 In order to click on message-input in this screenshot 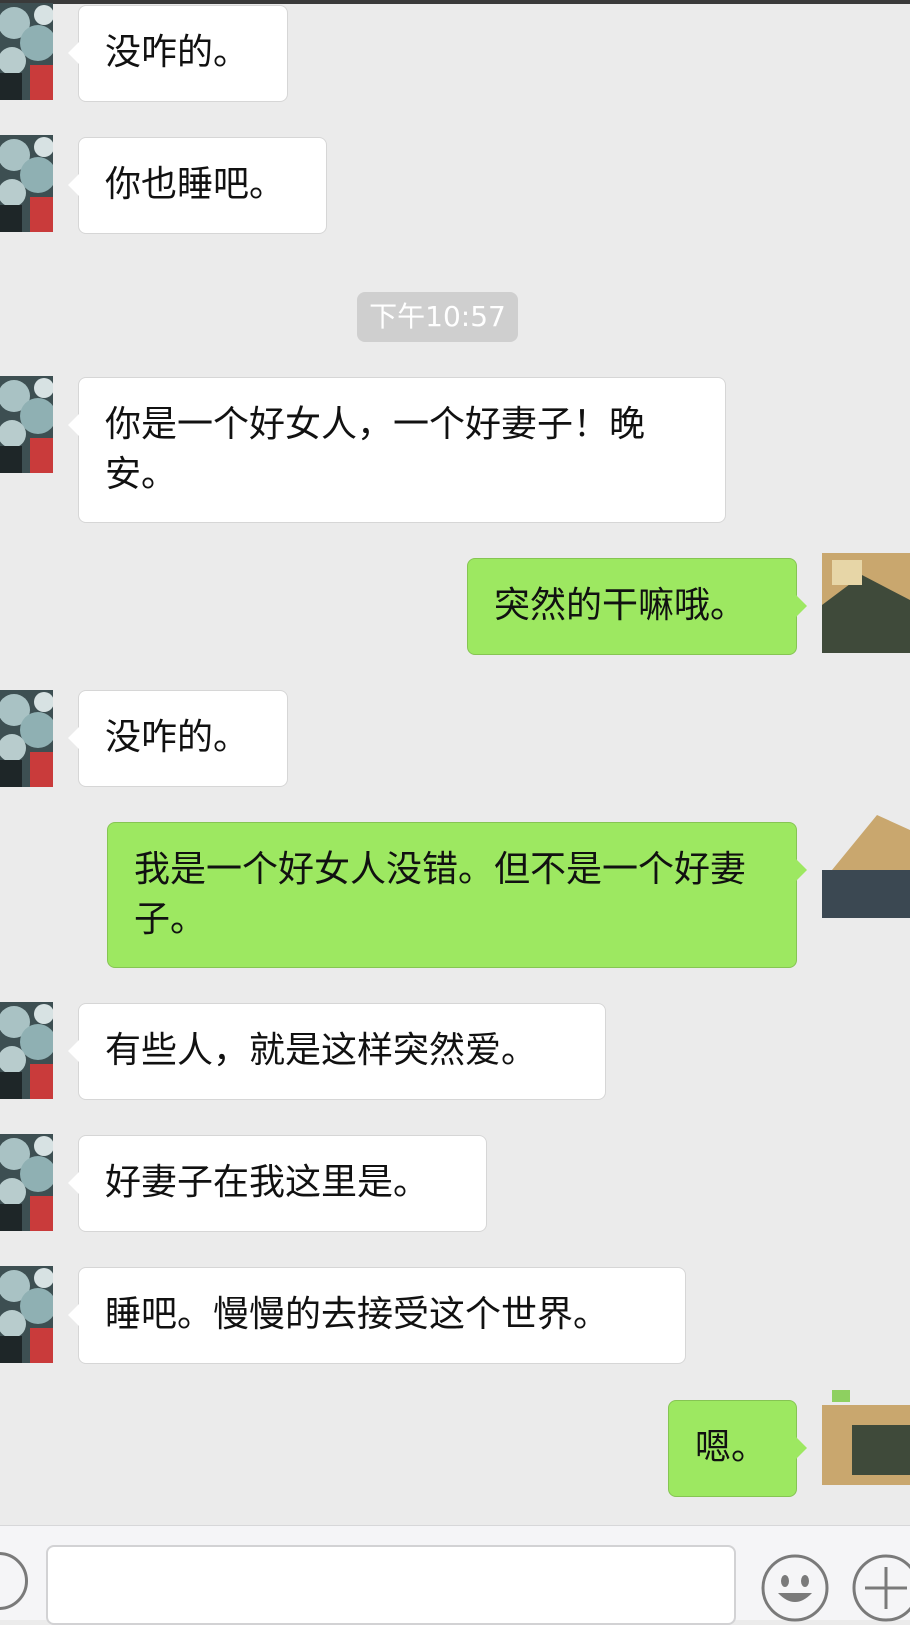, I will do `click(391, 1585)`.